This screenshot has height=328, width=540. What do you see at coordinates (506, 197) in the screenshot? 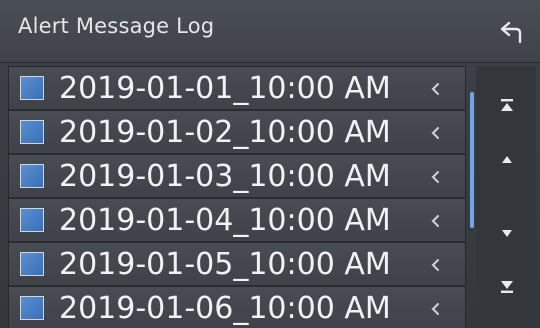
I see `scroll-controls` at bounding box center [506, 197].